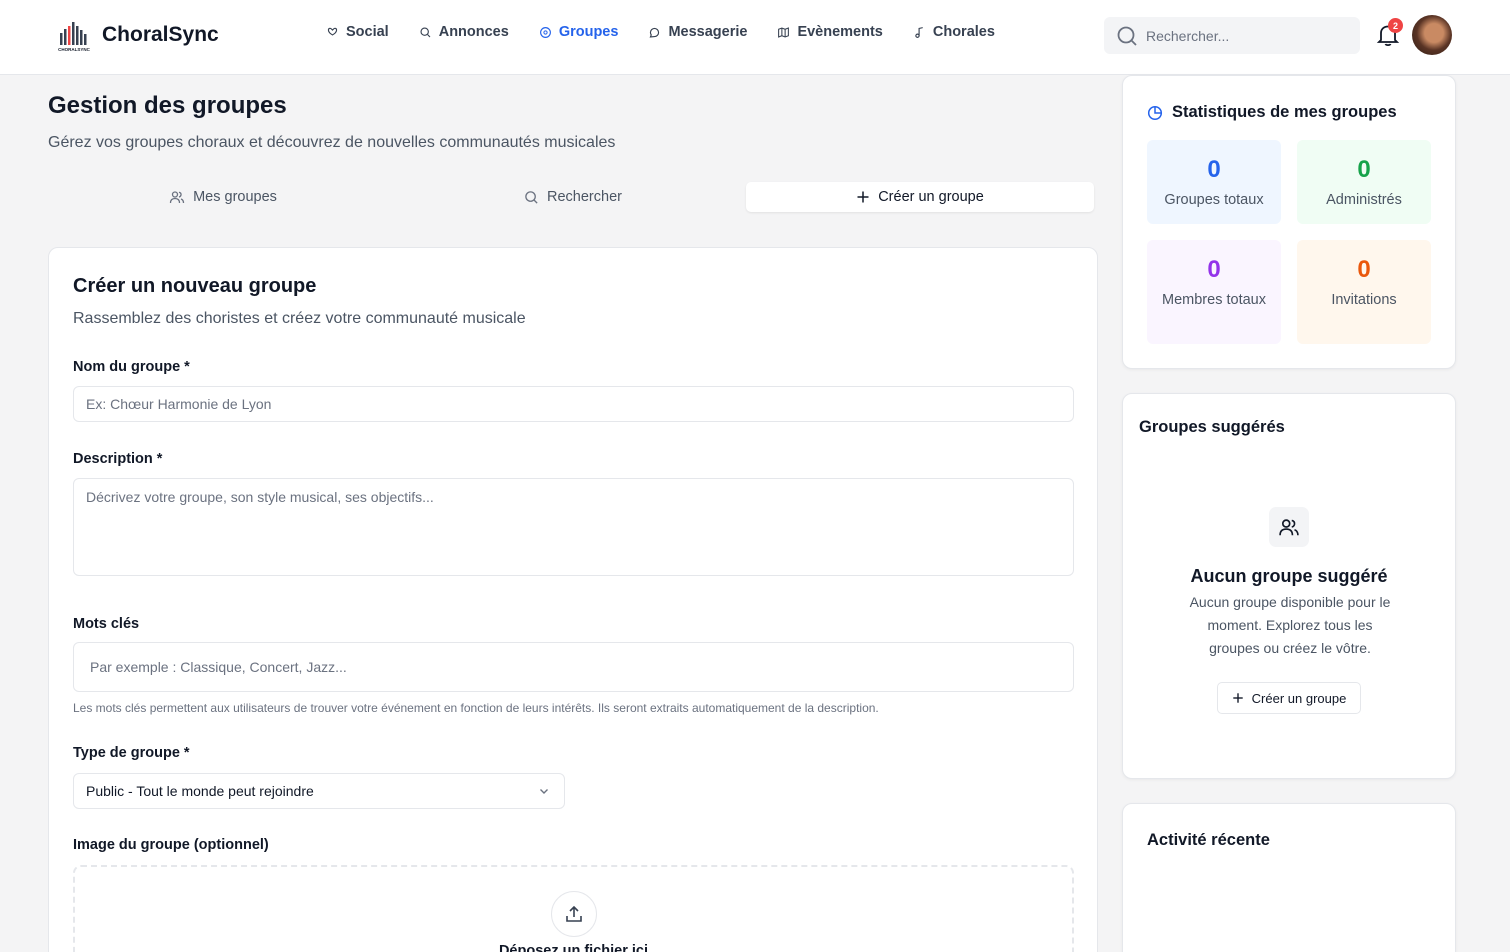  What do you see at coordinates (573, 667) in the screenshot?
I see `keywords-input` at bounding box center [573, 667].